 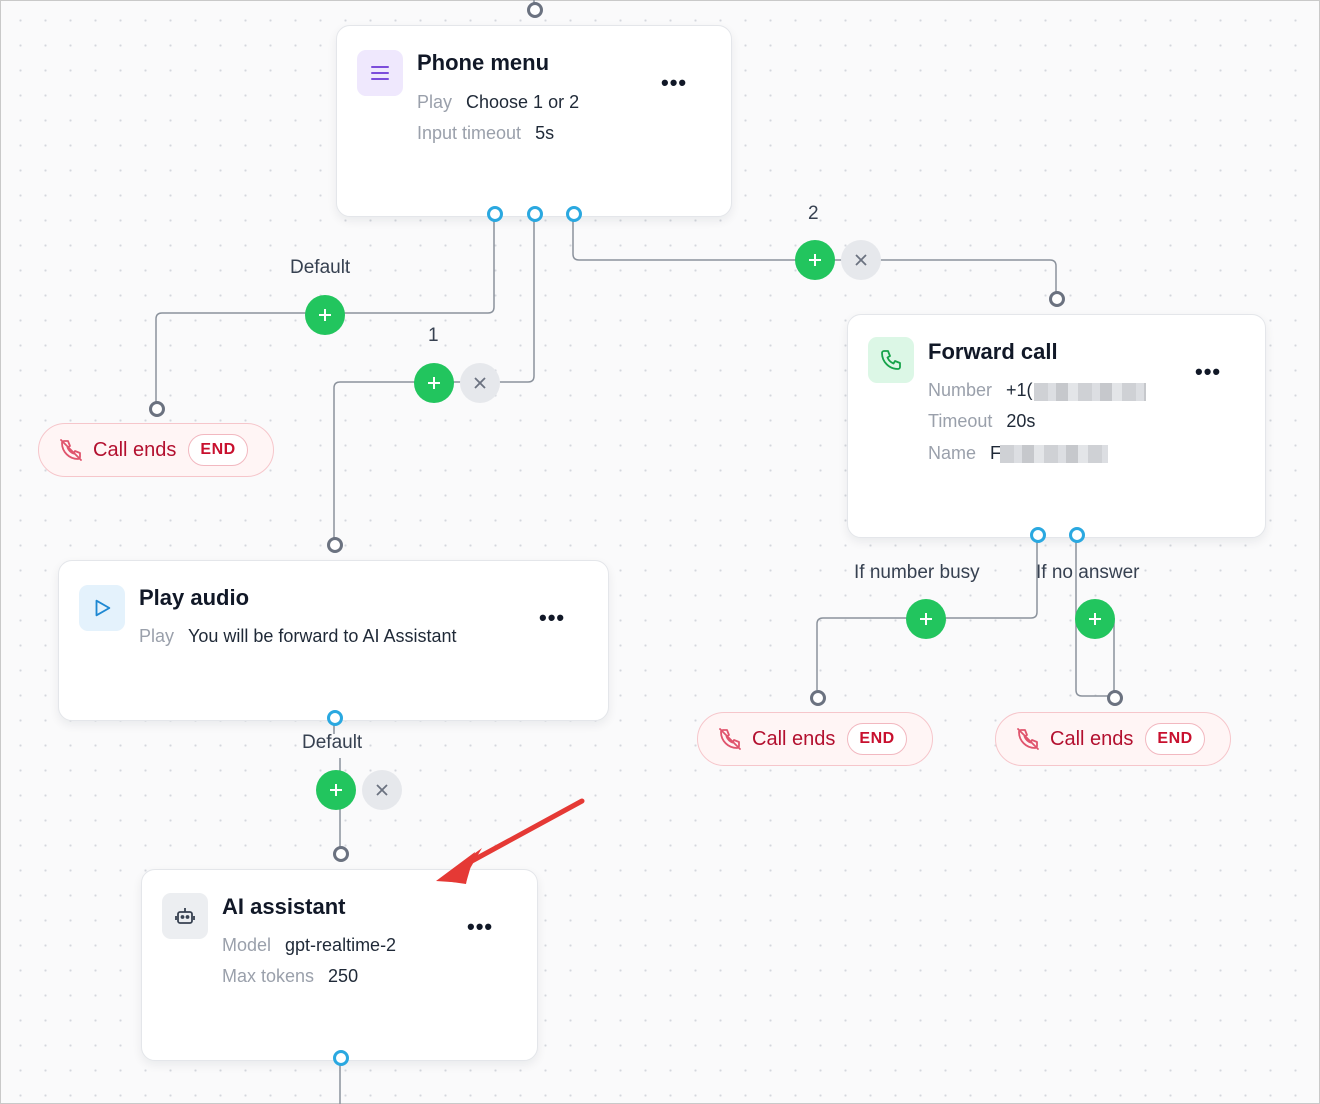 I want to click on ai-assistant-prop-max-tokens: Max tokens 250, so click(x=290, y=976).